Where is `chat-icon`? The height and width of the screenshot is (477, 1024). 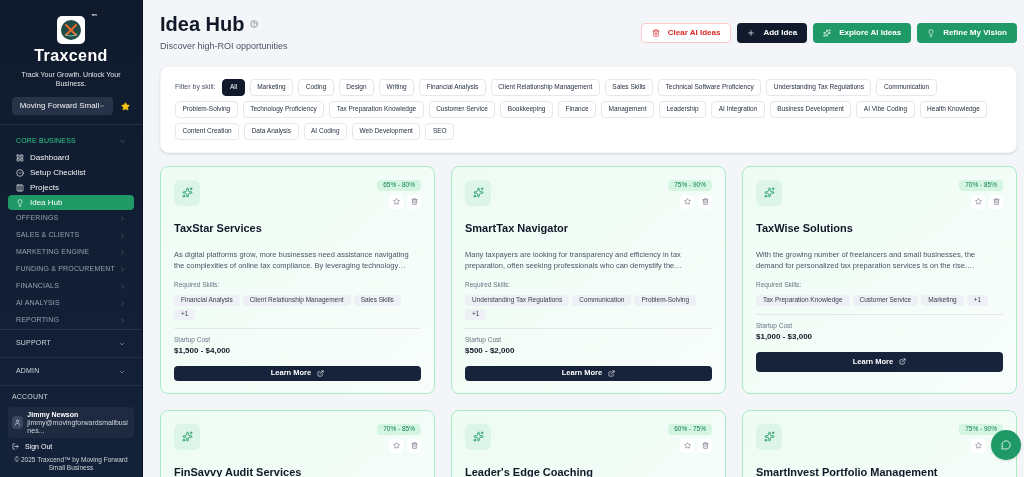 chat-icon is located at coordinates (1006, 445).